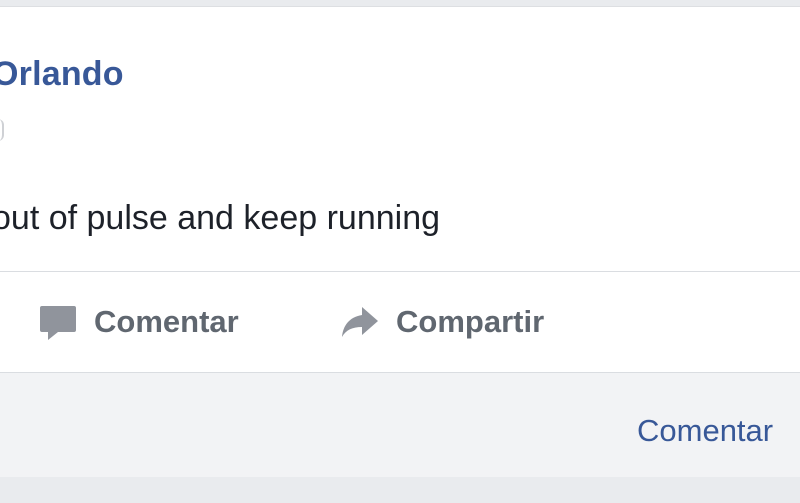 This screenshot has width=800, height=503. Describe the element at coordinates (470, 321) in the screenshot. I see `share-button-label: Compartir` at that location.